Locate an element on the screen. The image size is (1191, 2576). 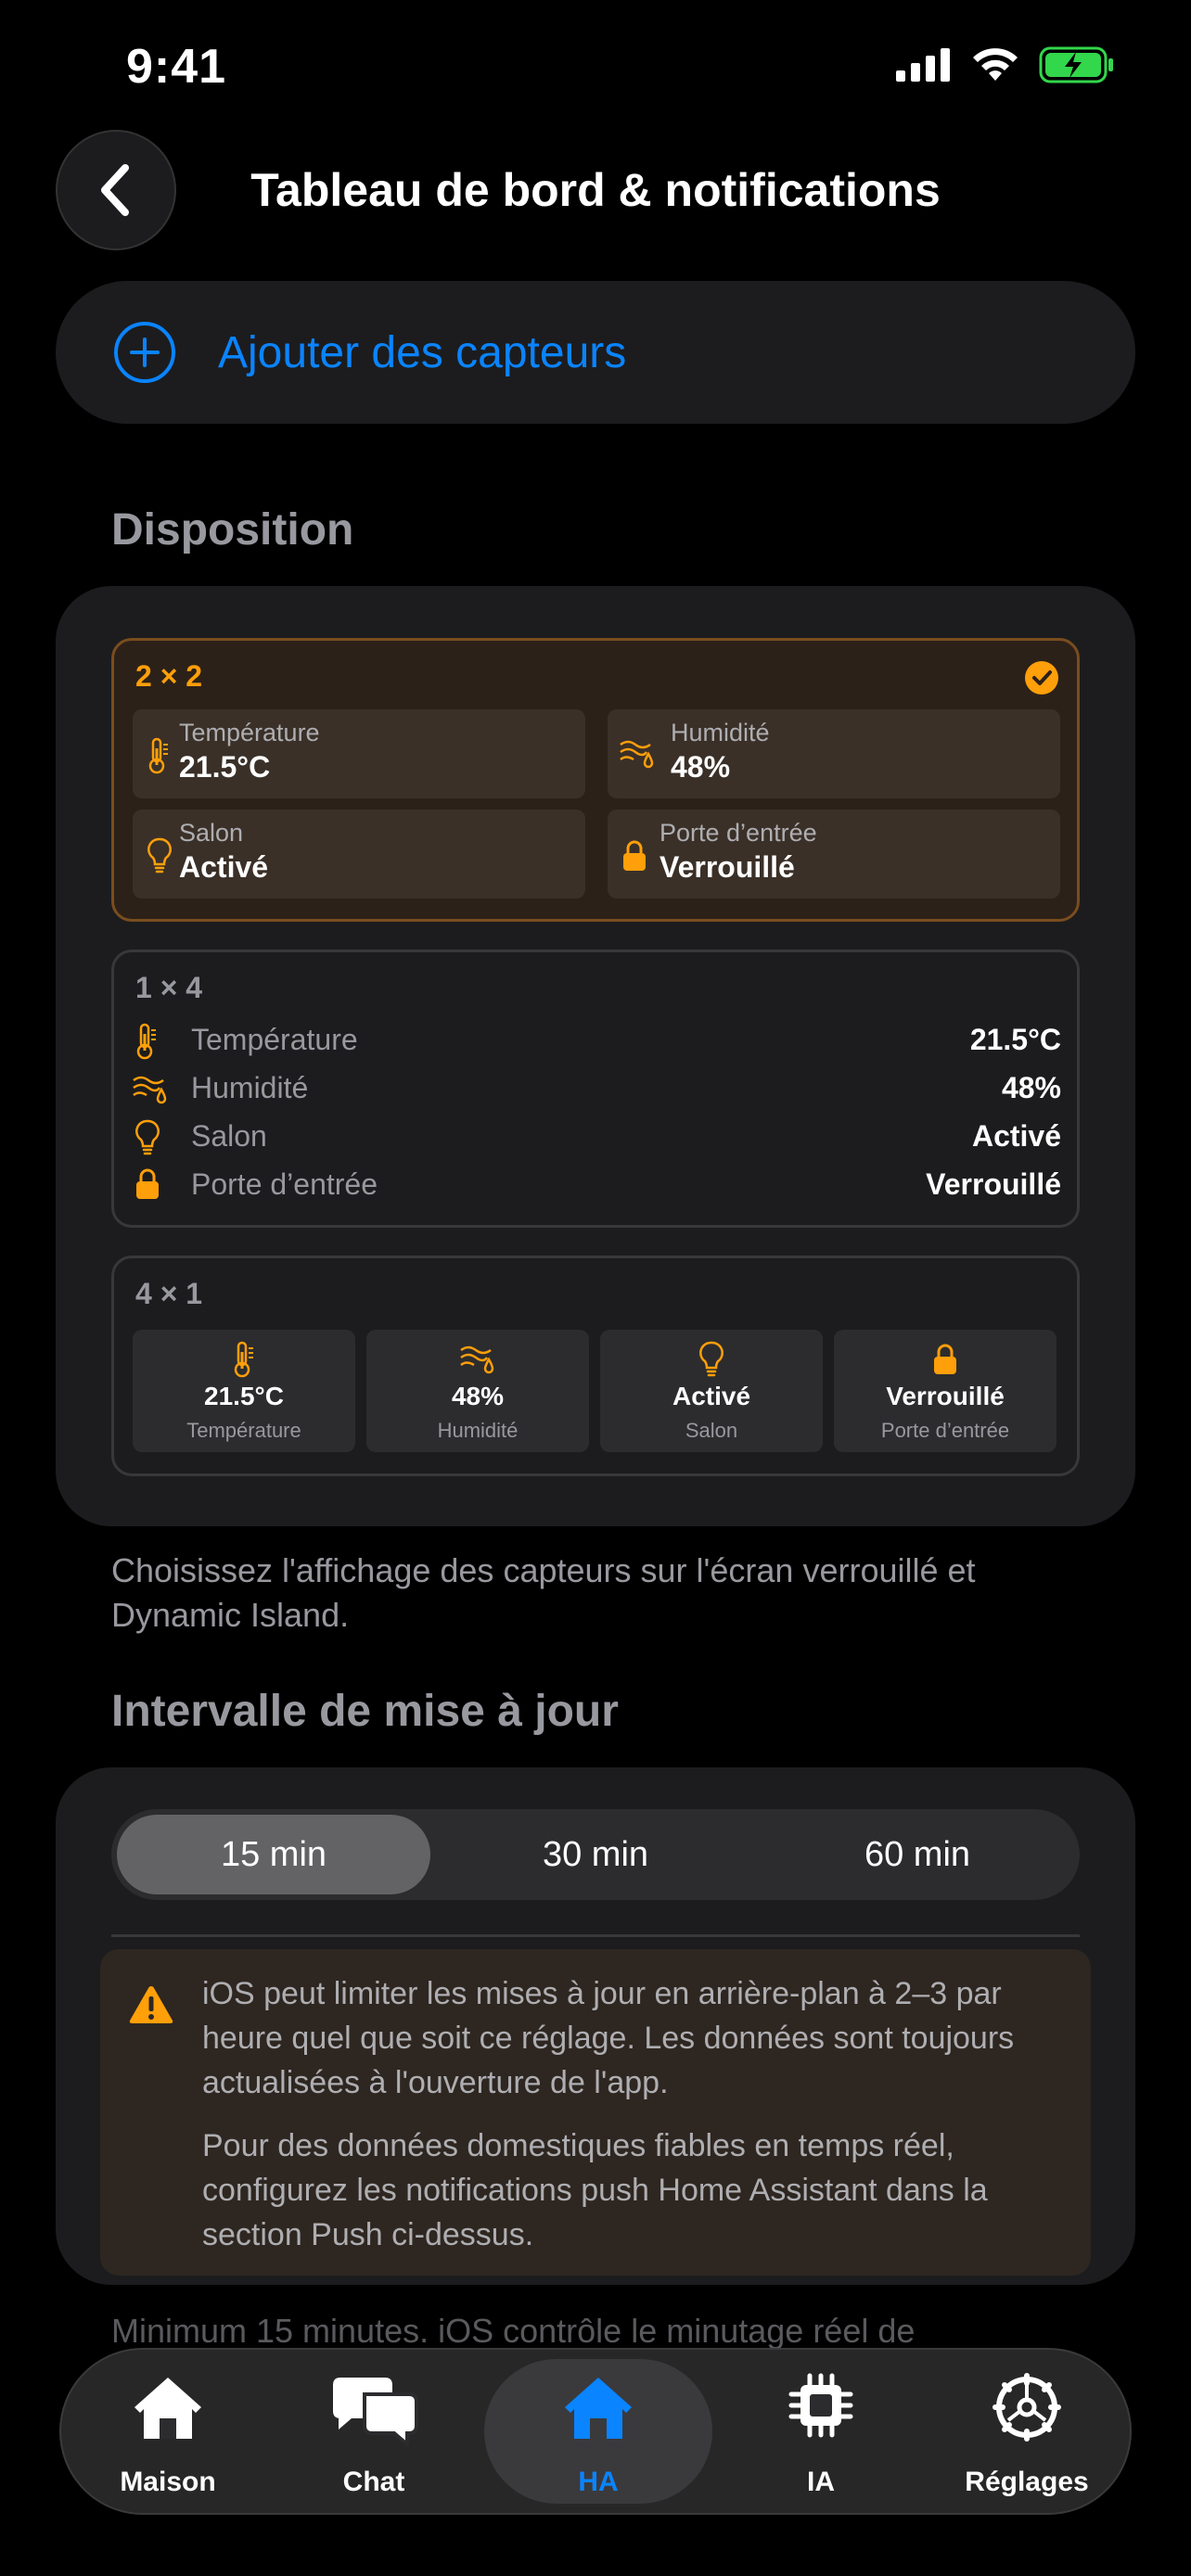
tile-value: Activé is located at coordinates (224, 867).